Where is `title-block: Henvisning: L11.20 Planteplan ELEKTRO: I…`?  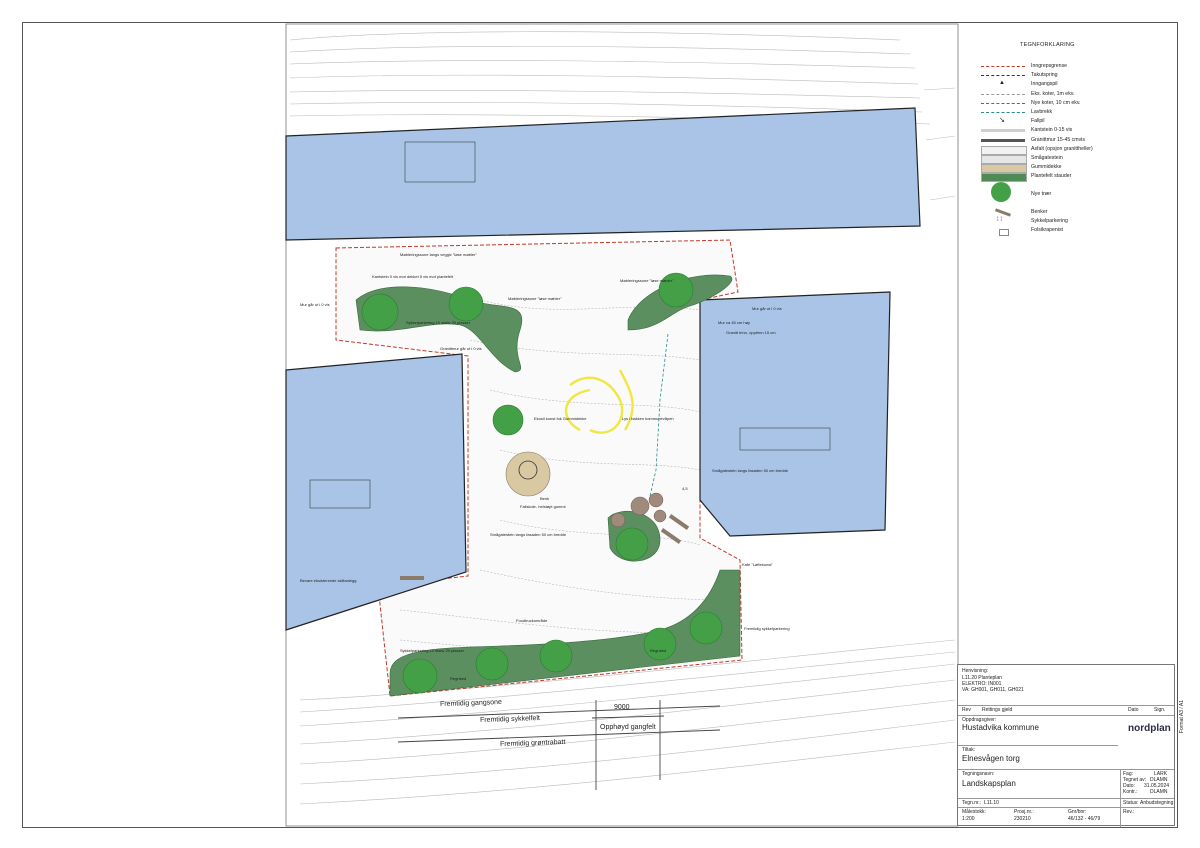
title-block: Henvisning: L11.20 Planteplan ELEKTRO: I… is located at coordinates (1066, 745).